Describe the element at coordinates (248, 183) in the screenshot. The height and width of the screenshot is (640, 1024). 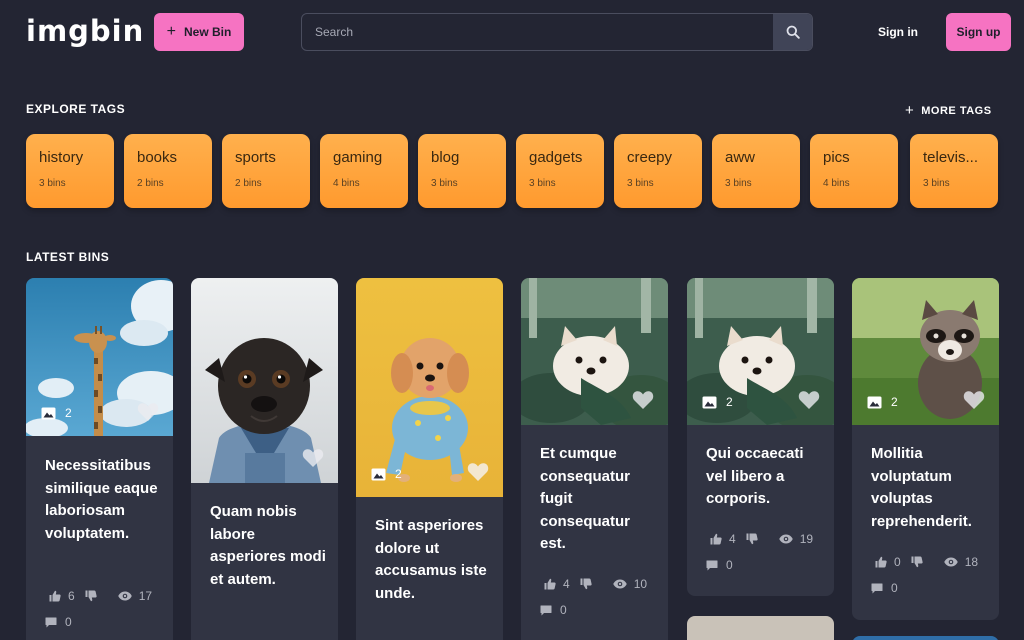
I see `tag-count: 2 bins` at that location.